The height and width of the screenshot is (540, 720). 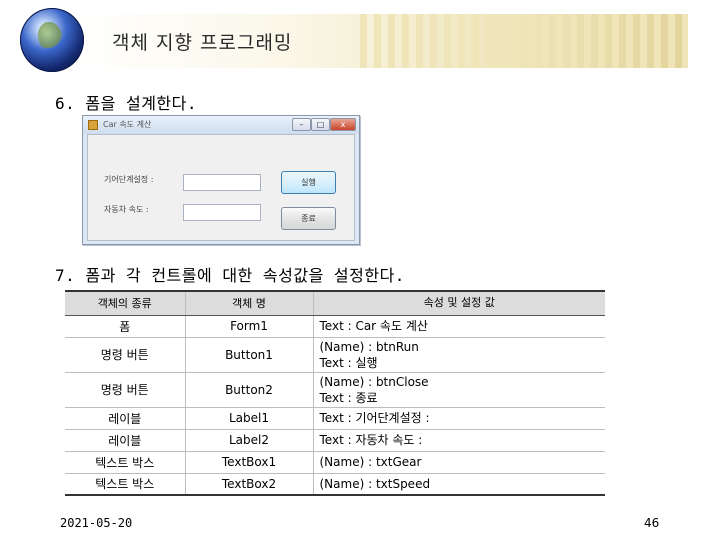 I want to click on cell-properties: Text : 자동차 속도 :, so click(x=459, y=440).